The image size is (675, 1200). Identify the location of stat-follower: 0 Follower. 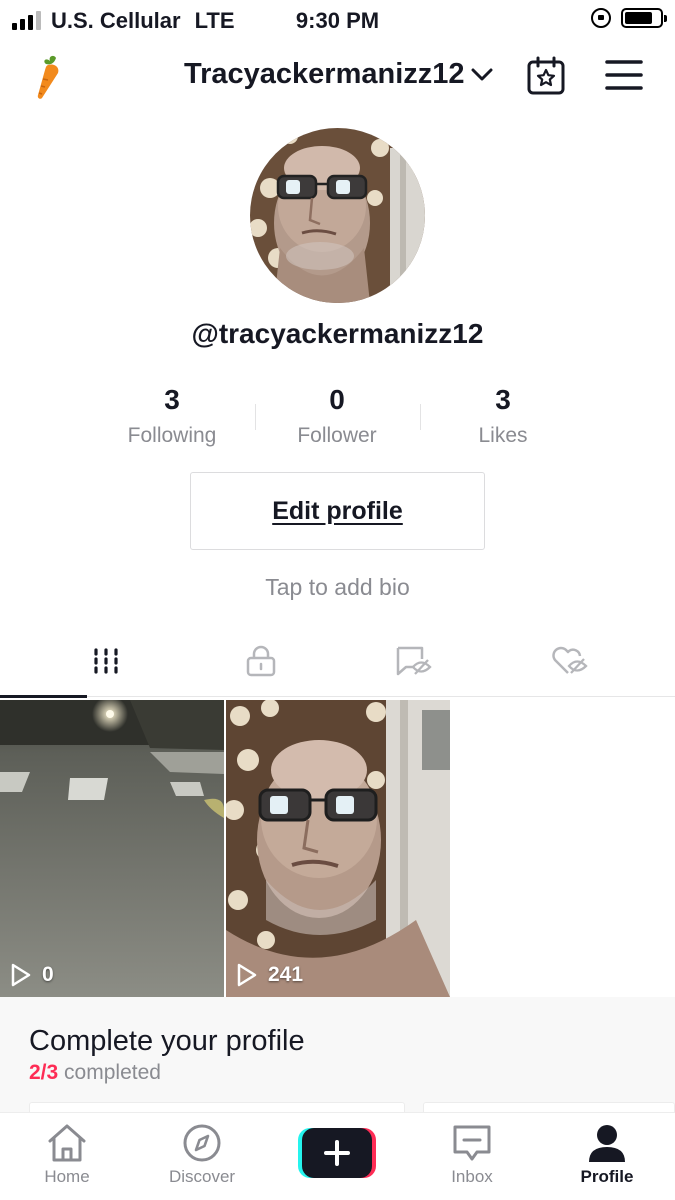
(337, 416).